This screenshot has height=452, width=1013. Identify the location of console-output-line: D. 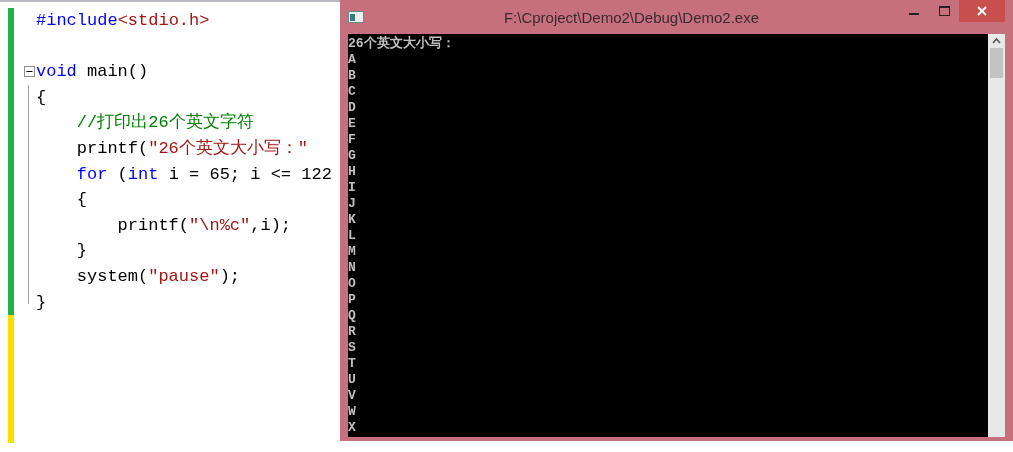
(352, 108).